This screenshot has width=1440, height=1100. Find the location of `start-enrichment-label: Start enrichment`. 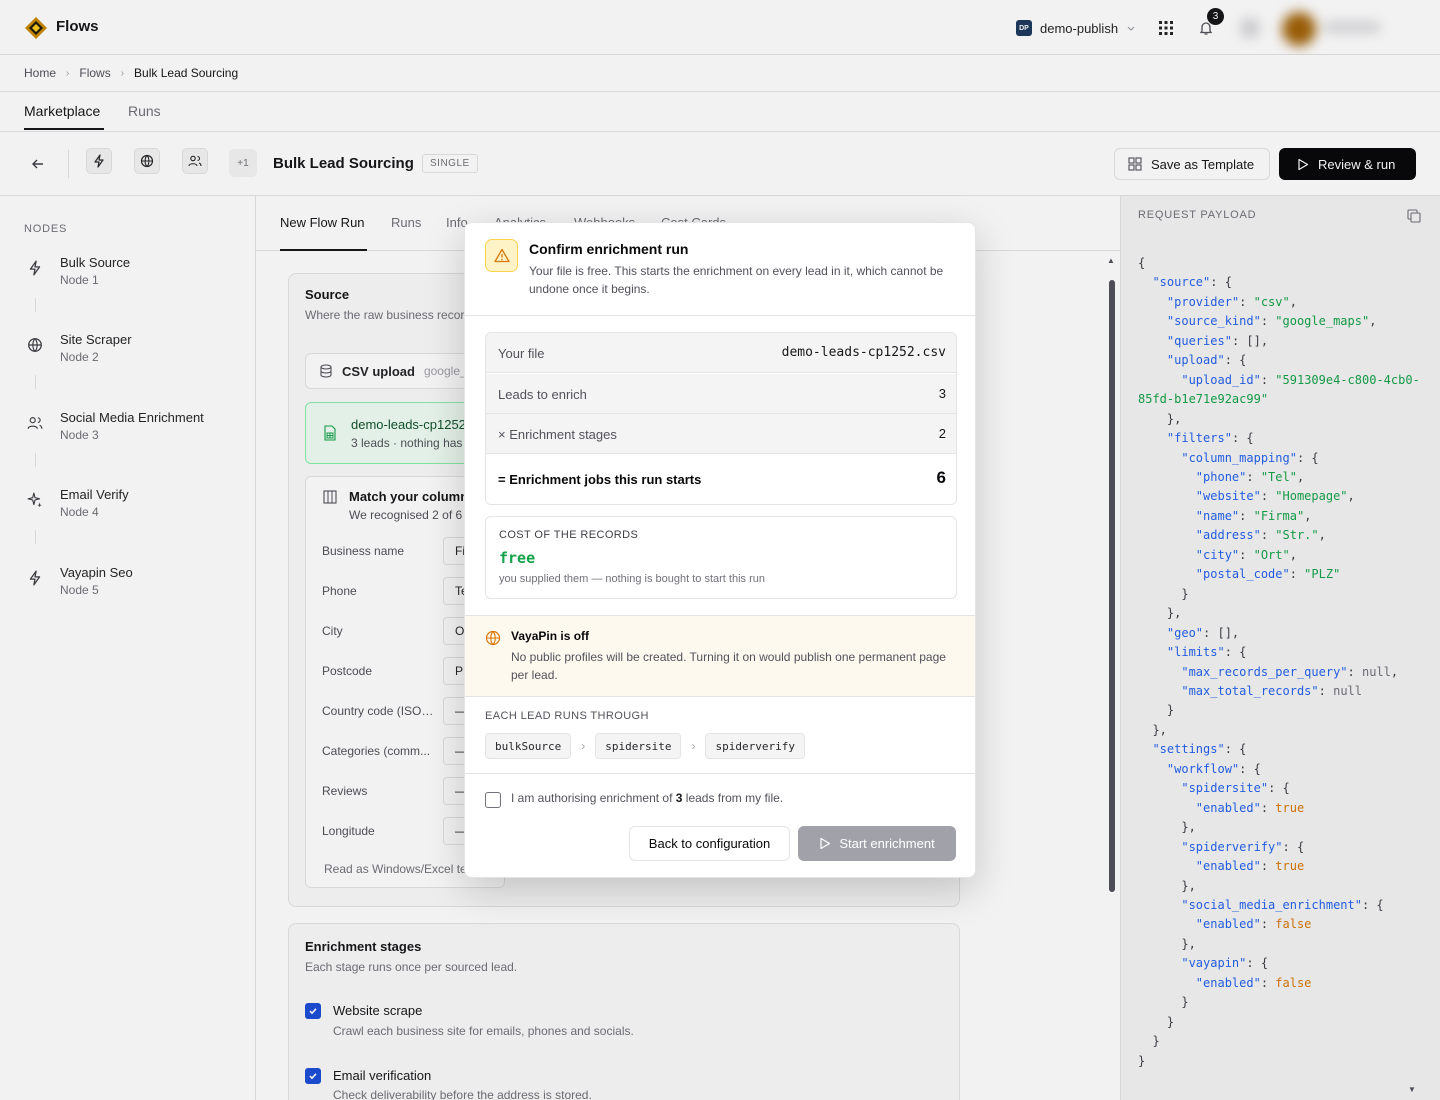

start-enrichment-label: Start enrichment is located at coordinates (887, 843).